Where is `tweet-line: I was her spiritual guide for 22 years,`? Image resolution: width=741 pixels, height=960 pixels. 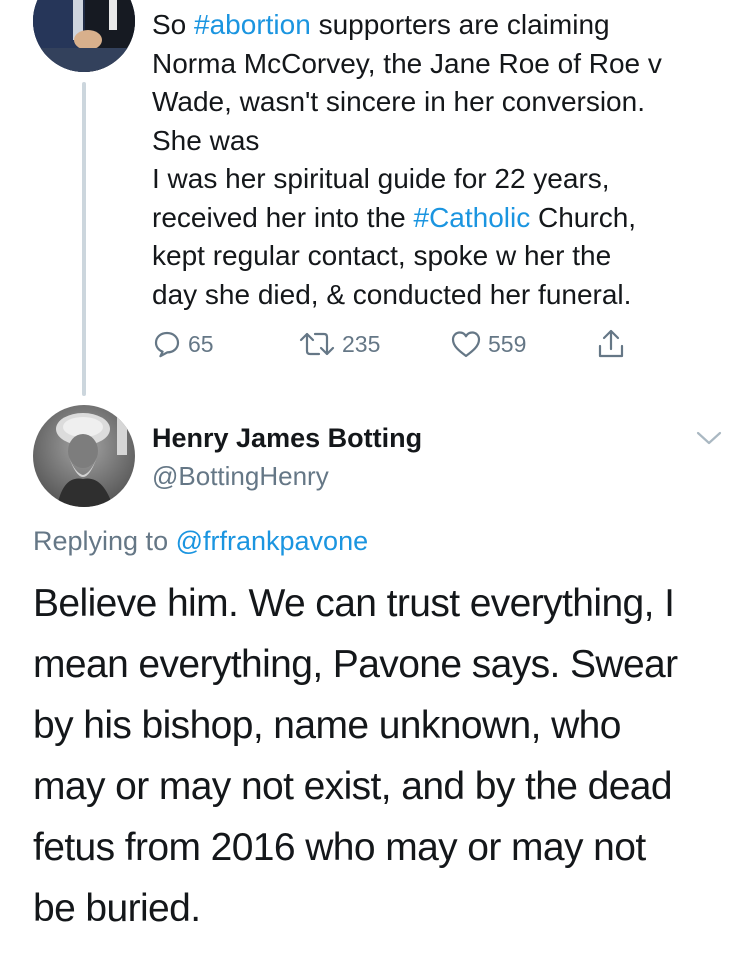
tweet-line: I was her spiritual guide for 22 years, is located at coordinates (381, 178).